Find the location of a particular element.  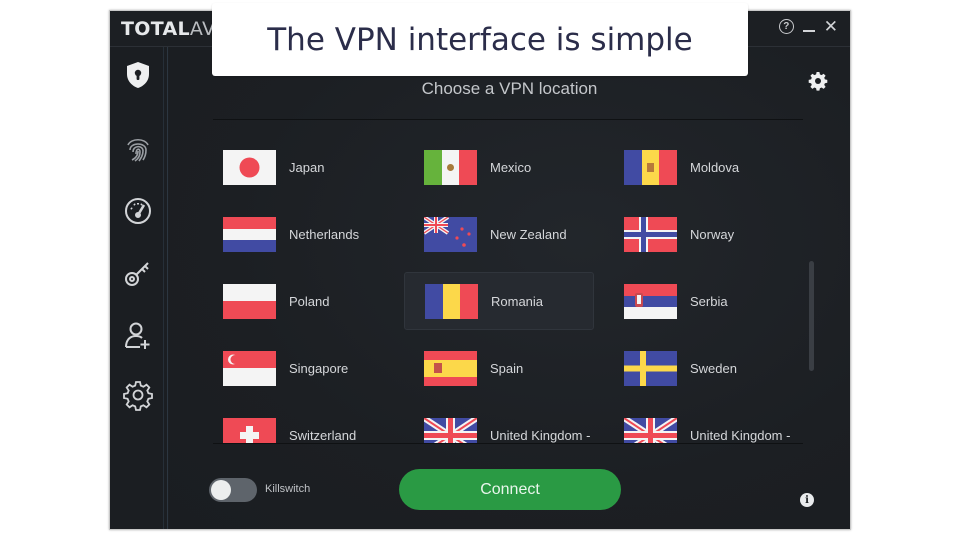

flag-mx-icon is located at coordinates (450, 167).